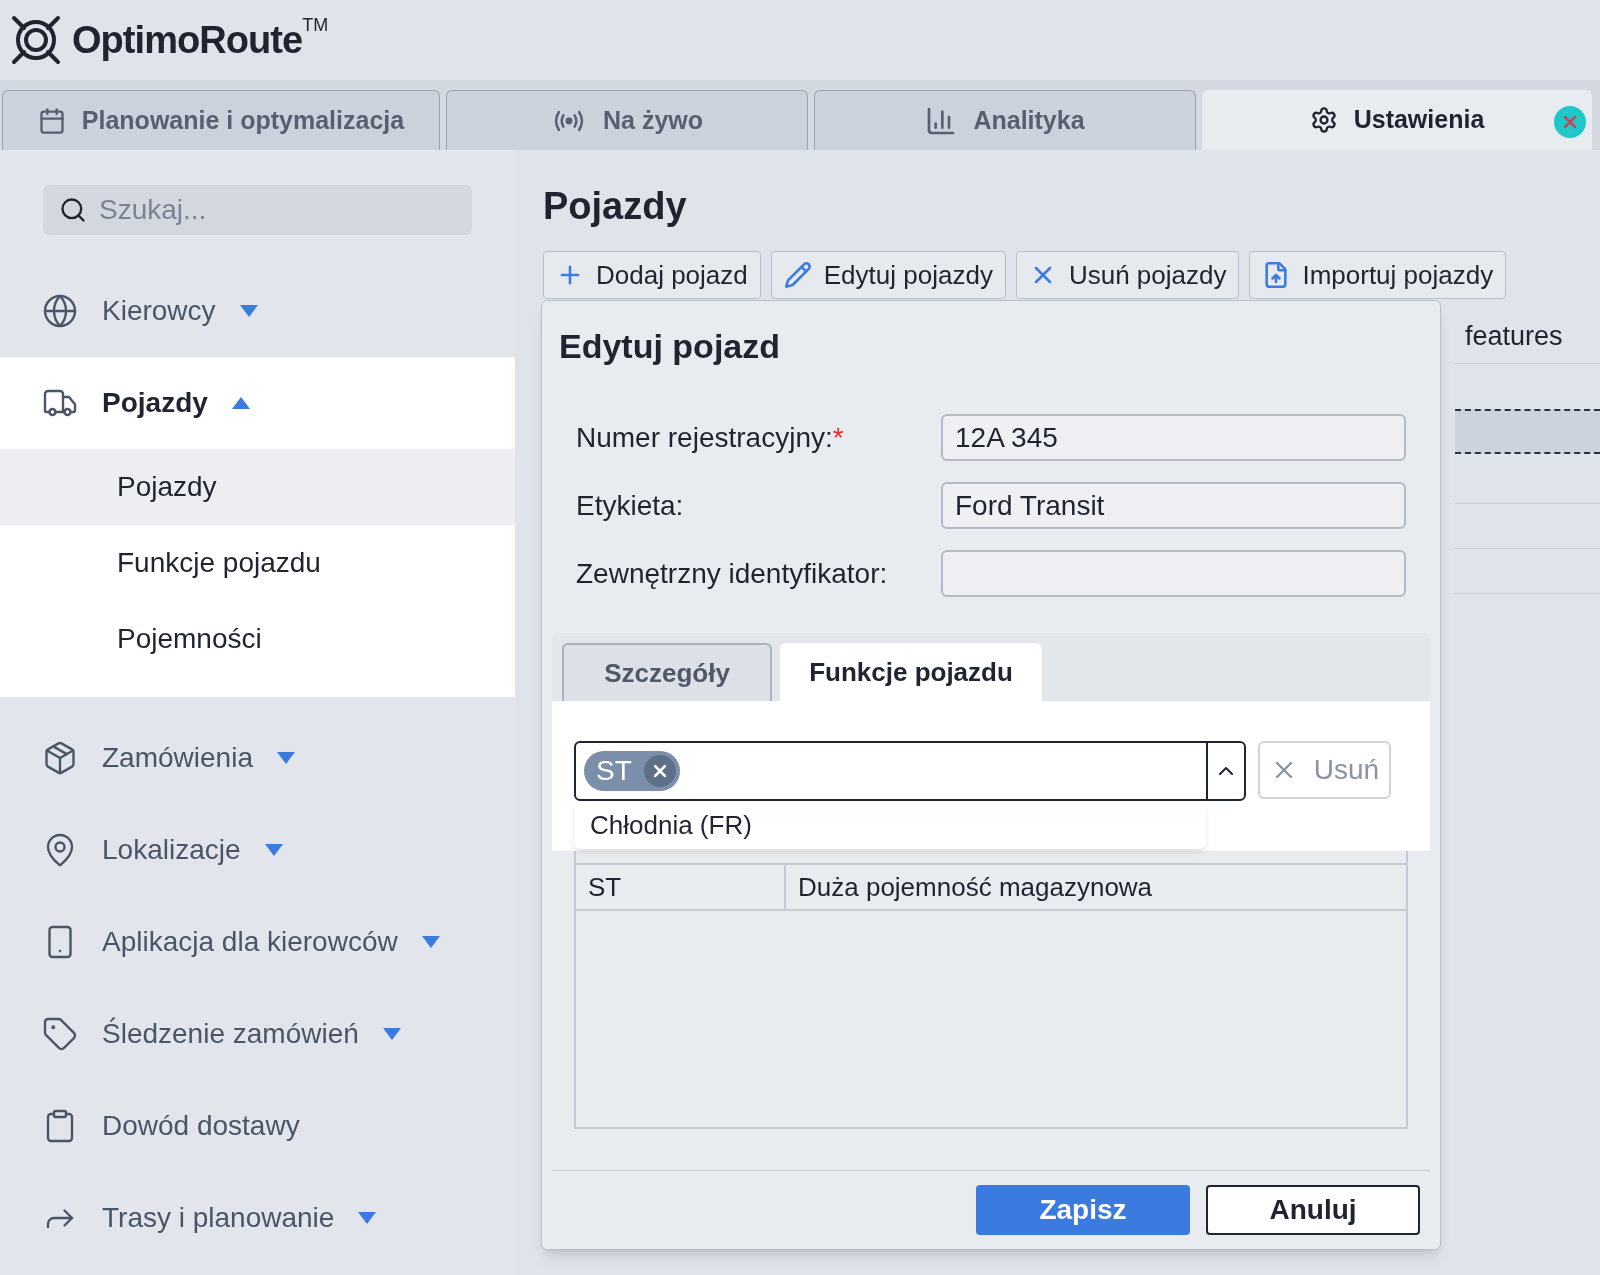  What do you see at coordinates (1127, 275) in the screenshot?
I see `toolbar-button: Usuń pojazdy` at bounding box center [1127, 275].